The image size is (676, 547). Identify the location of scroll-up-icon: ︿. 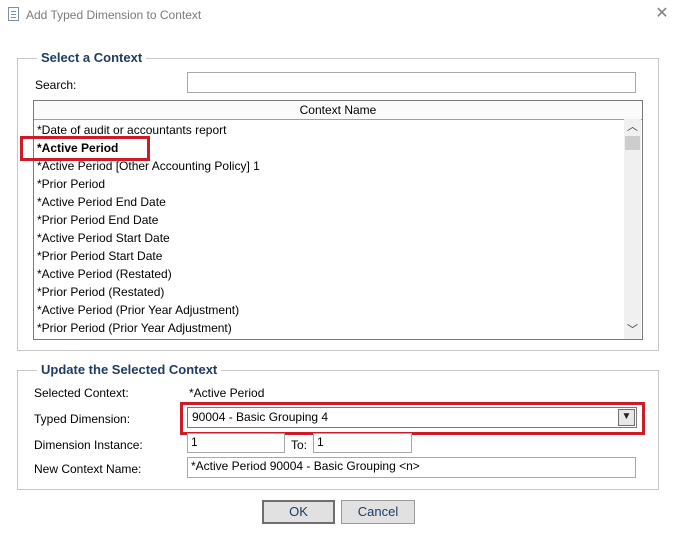
(632, 127).